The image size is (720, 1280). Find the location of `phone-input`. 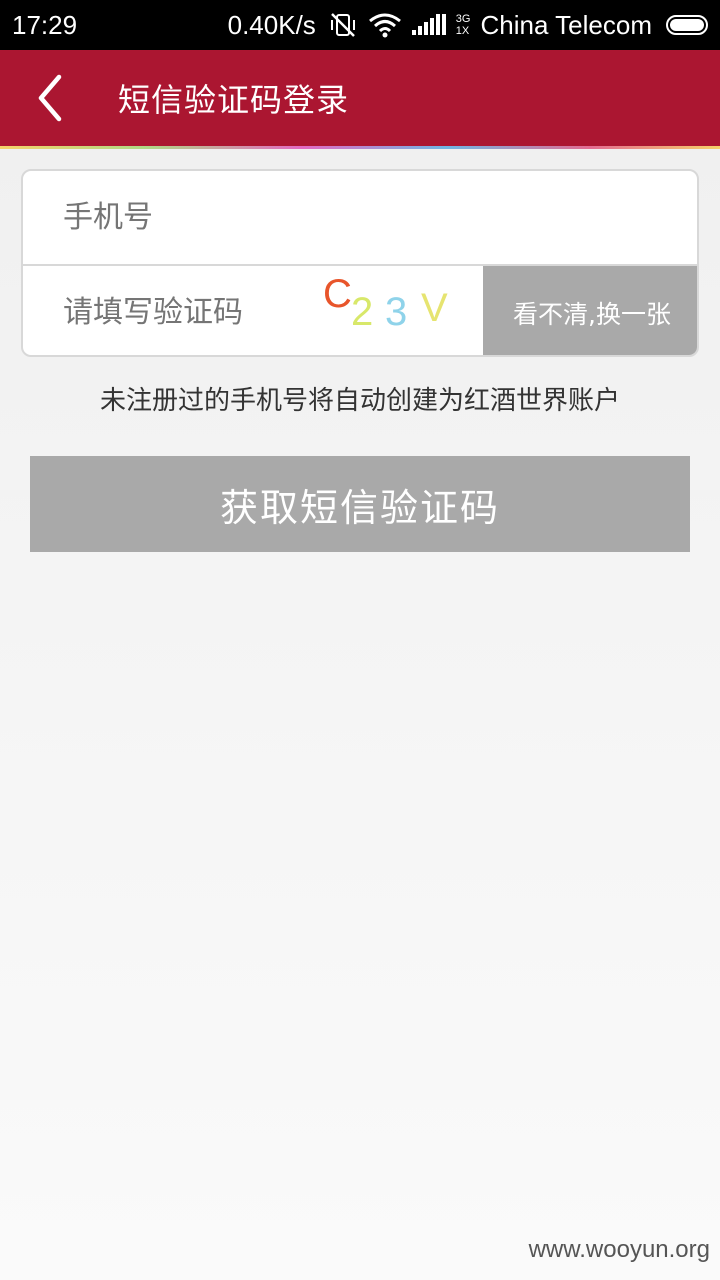

phone-input is located at coordinates (373, 217).